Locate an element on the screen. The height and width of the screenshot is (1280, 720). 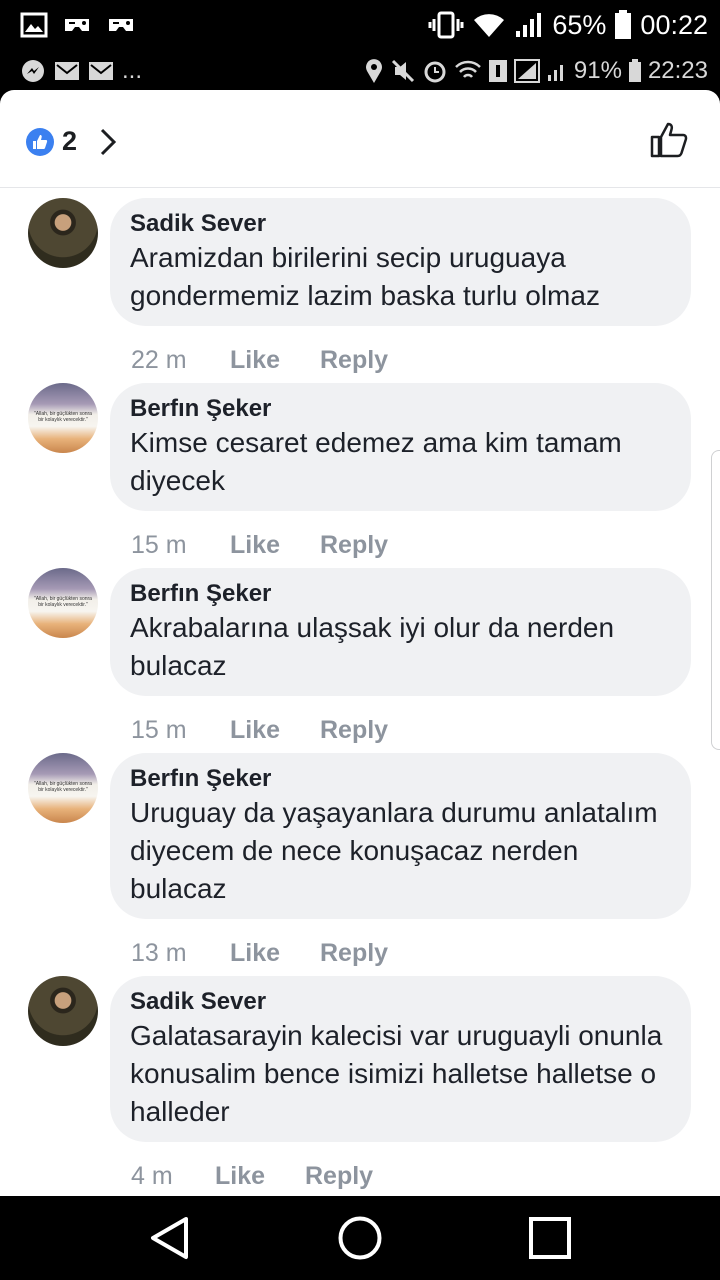
reactions-summary: 2 is located at coordinates (71, 141).